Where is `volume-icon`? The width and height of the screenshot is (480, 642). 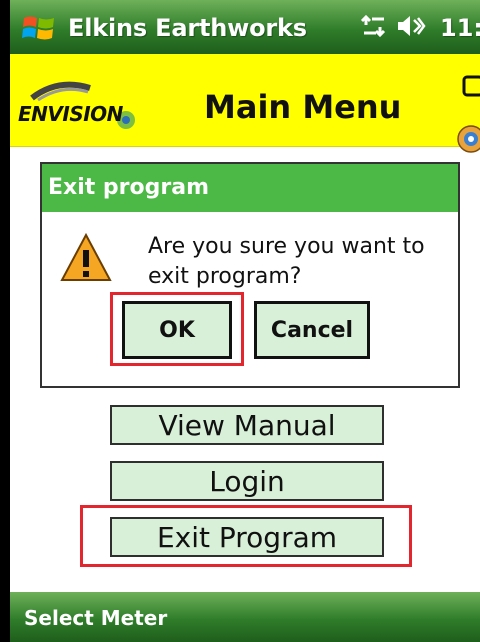
volume-icon is located at coordinates (411, 26).